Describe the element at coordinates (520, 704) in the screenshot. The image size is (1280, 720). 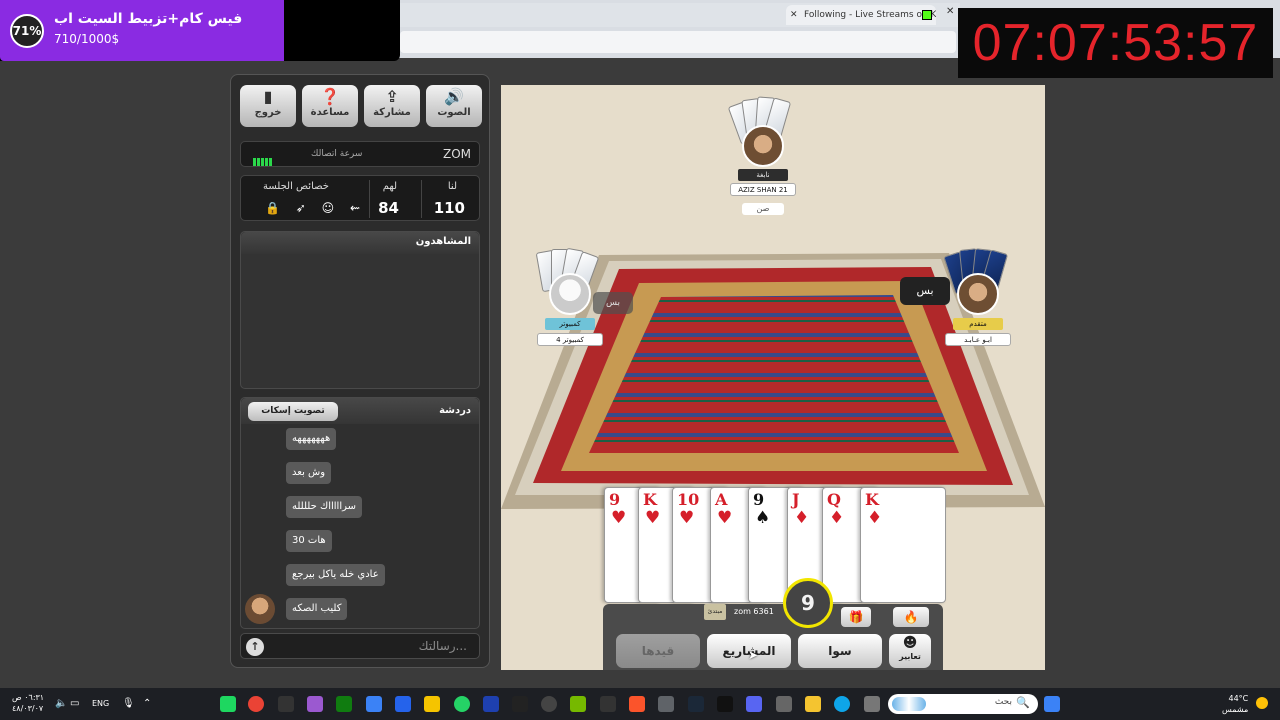
I see `capcut-icon` at that location.